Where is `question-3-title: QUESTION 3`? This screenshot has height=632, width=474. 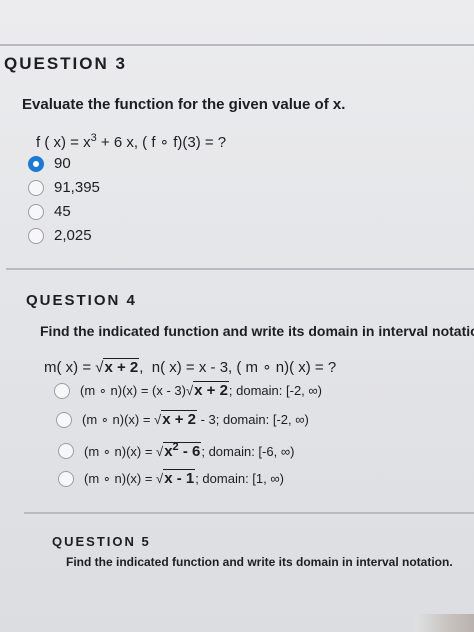
question-3-title: QUESTION 3 is located at coordinates (65, 63).